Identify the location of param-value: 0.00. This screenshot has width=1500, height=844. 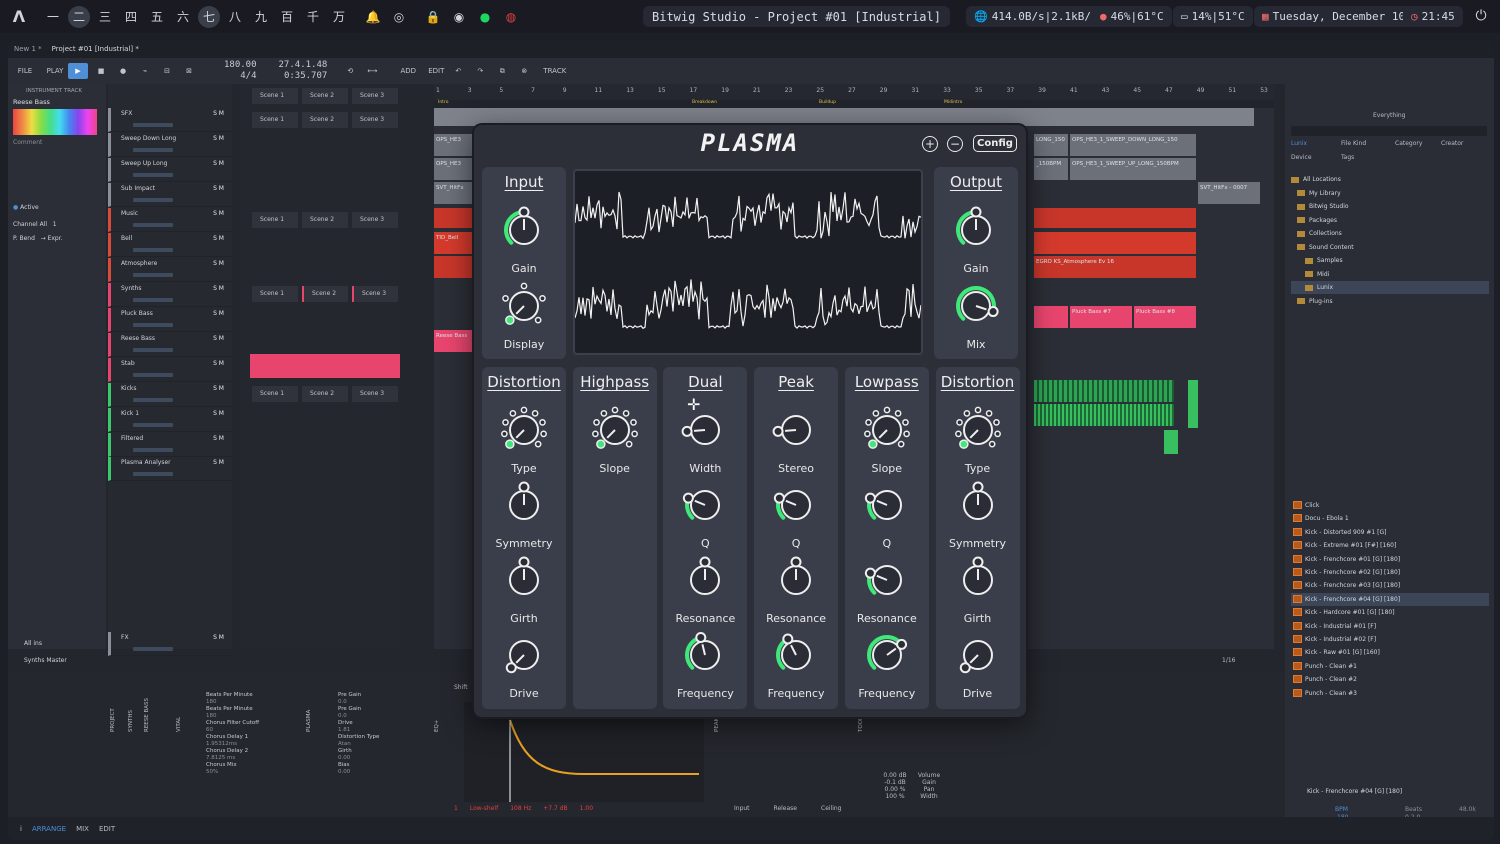
(381, 758).